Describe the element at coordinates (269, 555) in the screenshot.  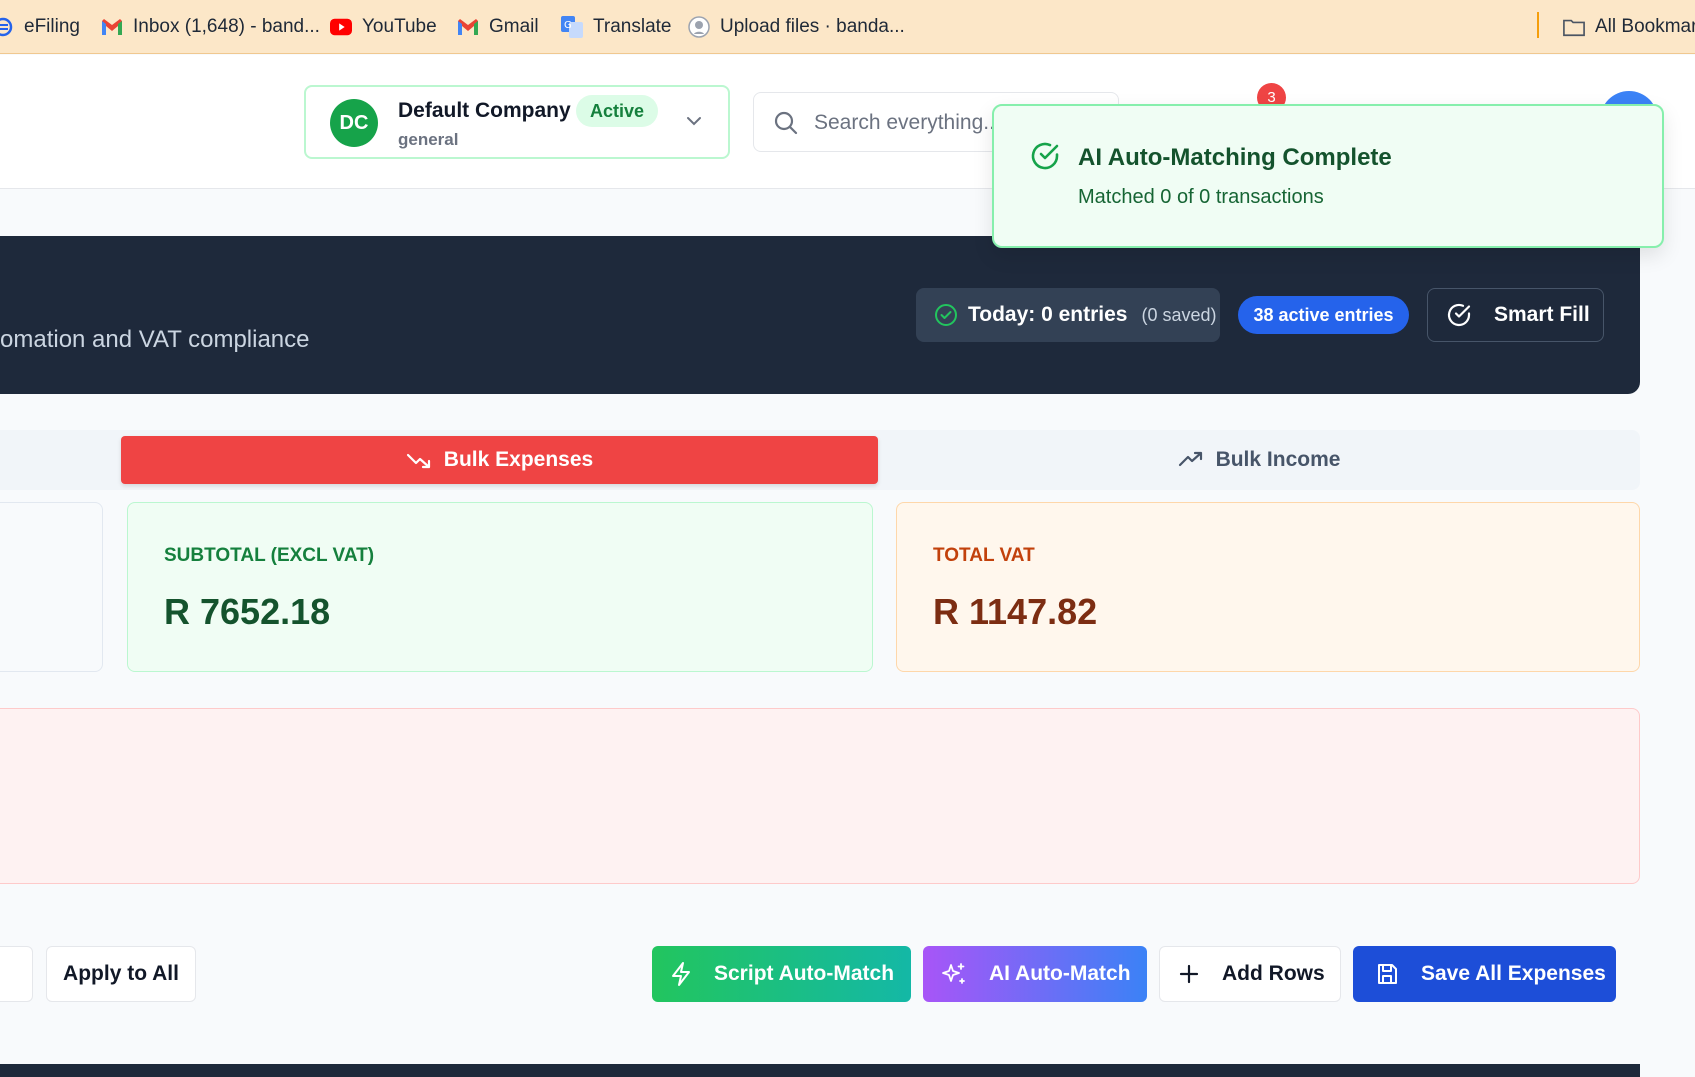
I see `subtotal-label: SUBTOTAL (EXCL VAT)` at that location.